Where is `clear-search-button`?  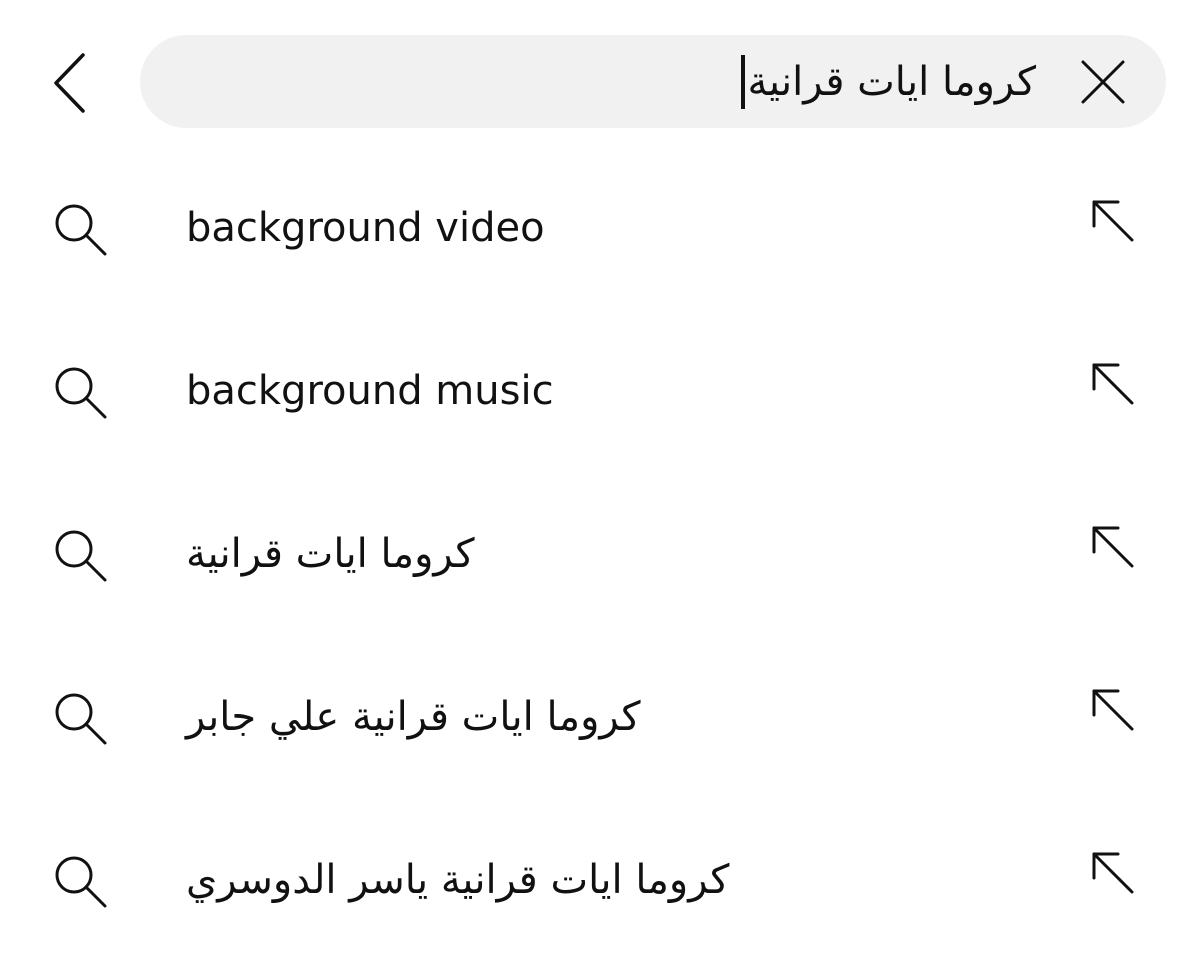 clear-search-button is located at coordinates (1103, 82).